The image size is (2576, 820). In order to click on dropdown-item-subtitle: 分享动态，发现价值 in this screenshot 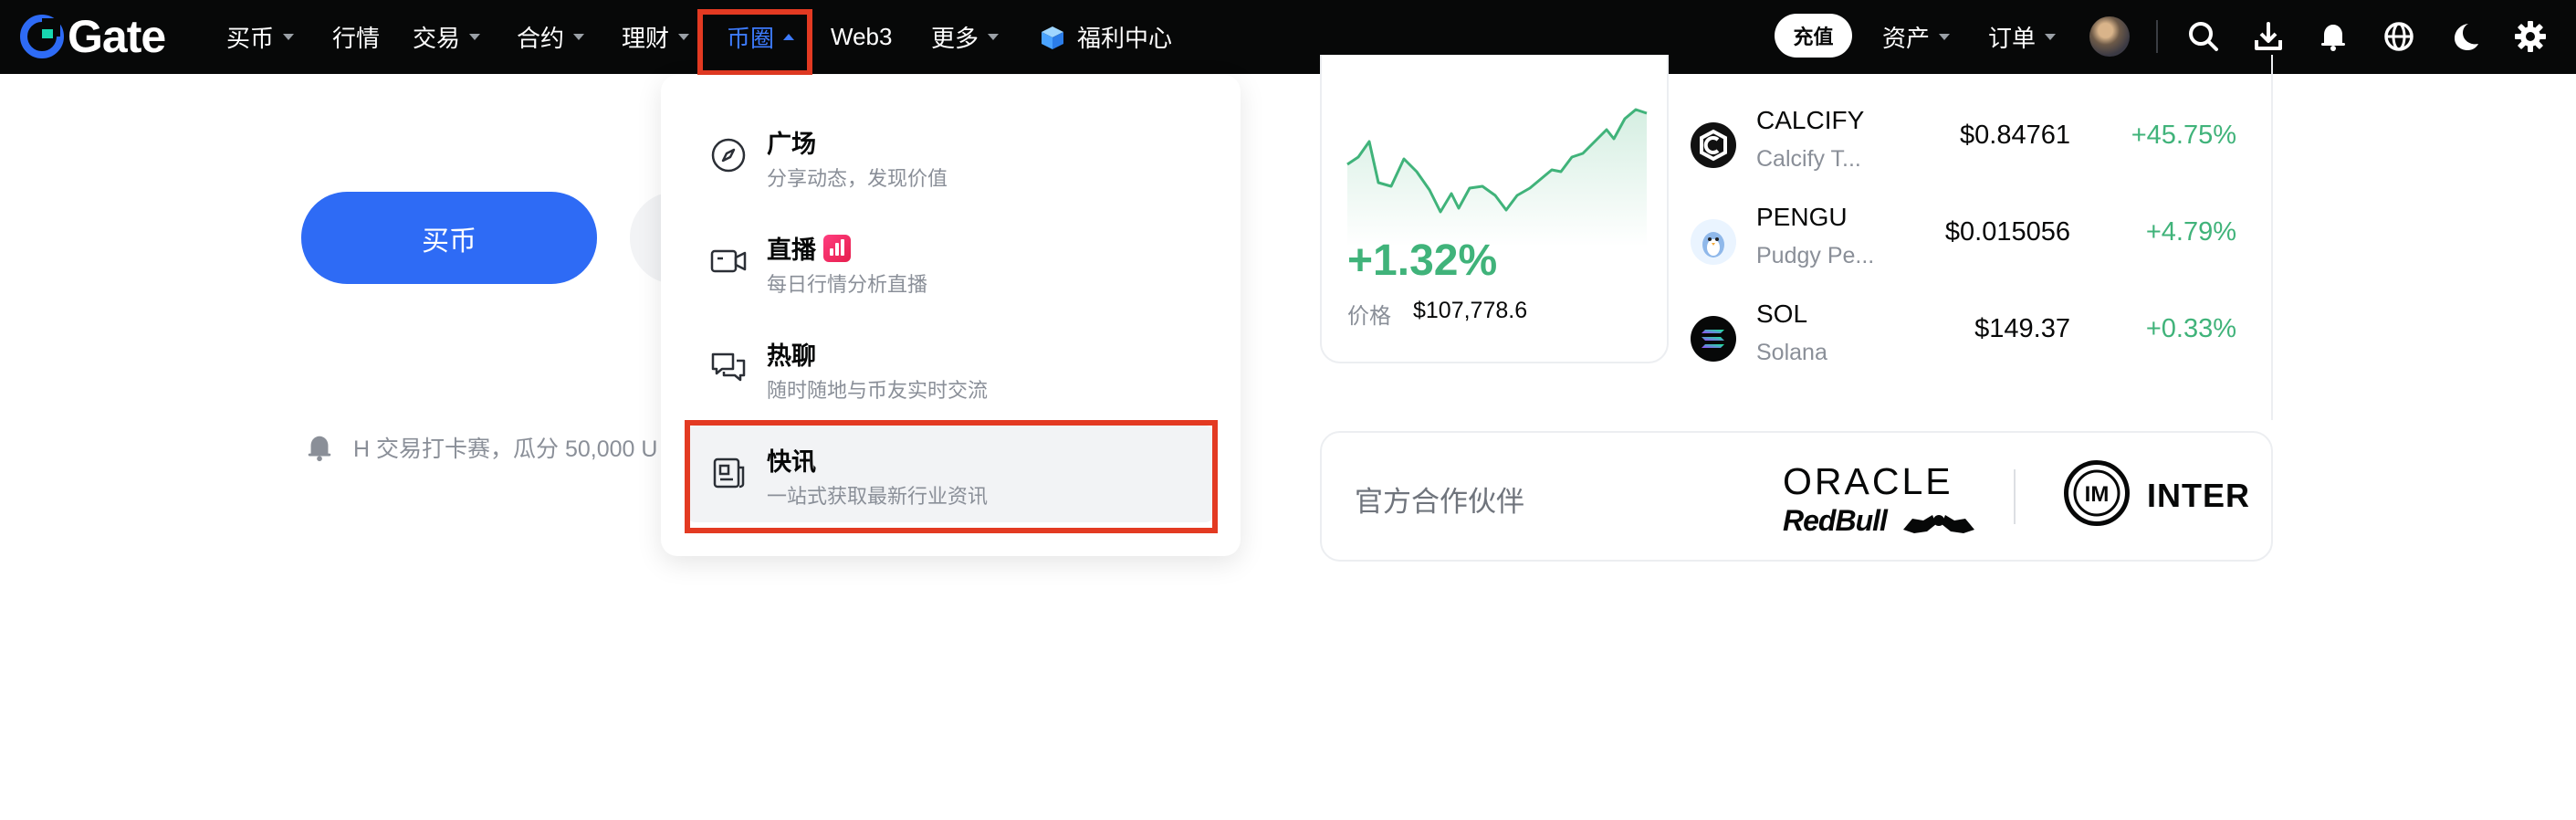, I will do `click(857, 179)`.